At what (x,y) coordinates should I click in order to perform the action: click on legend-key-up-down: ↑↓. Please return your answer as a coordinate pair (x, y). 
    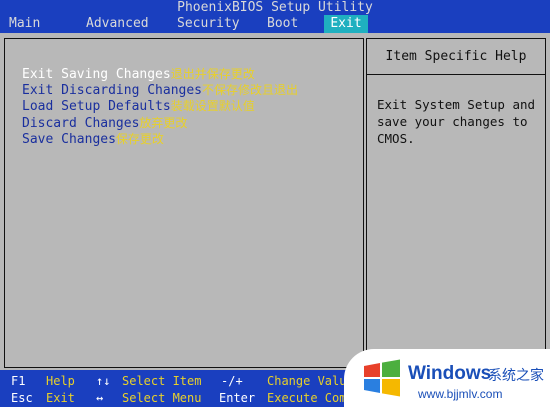
    Looking at the image, I should click on (103, 381).